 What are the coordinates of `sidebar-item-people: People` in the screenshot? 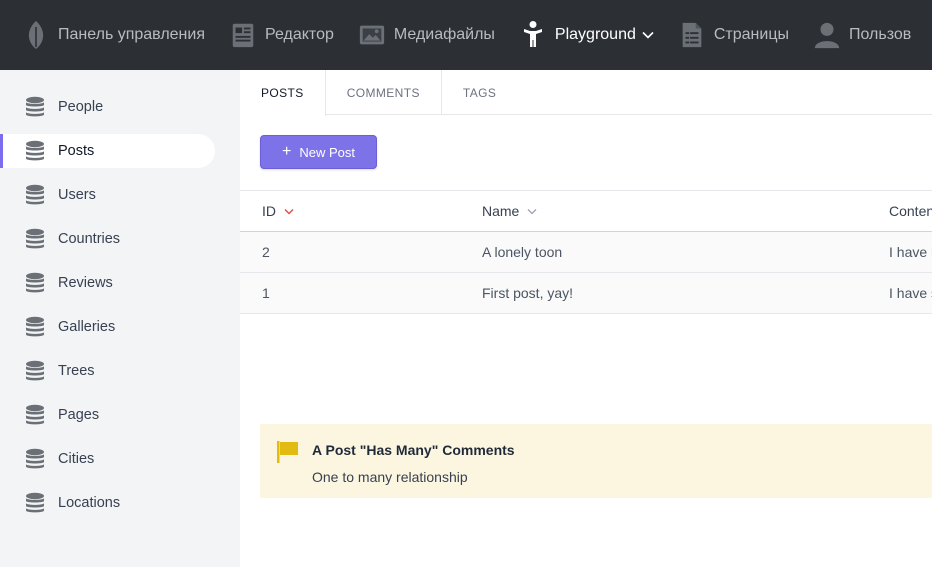 It's located at (107, 107).